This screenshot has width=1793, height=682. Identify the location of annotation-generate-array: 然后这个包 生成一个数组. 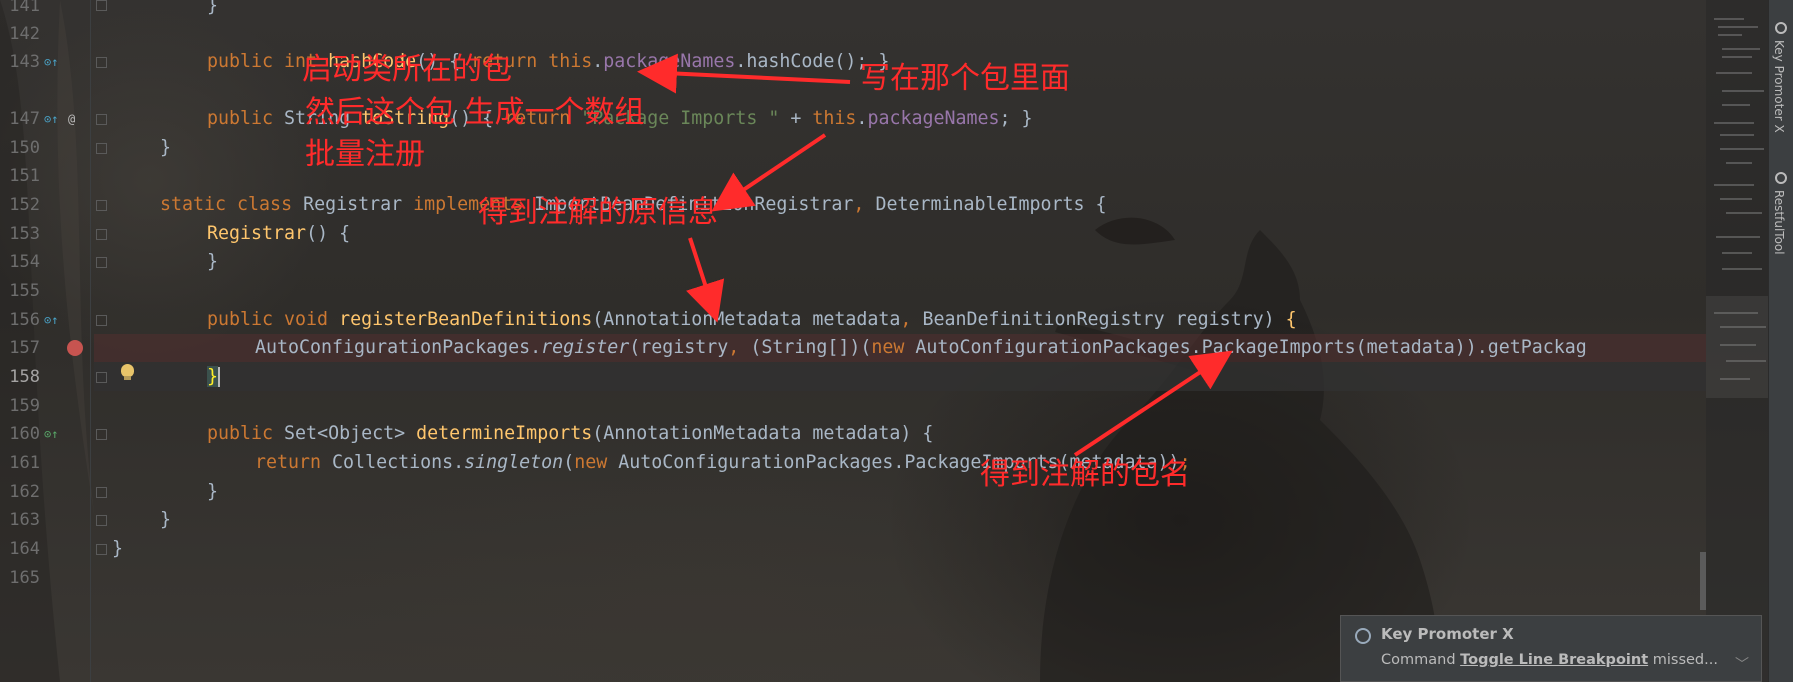
(475, 112).